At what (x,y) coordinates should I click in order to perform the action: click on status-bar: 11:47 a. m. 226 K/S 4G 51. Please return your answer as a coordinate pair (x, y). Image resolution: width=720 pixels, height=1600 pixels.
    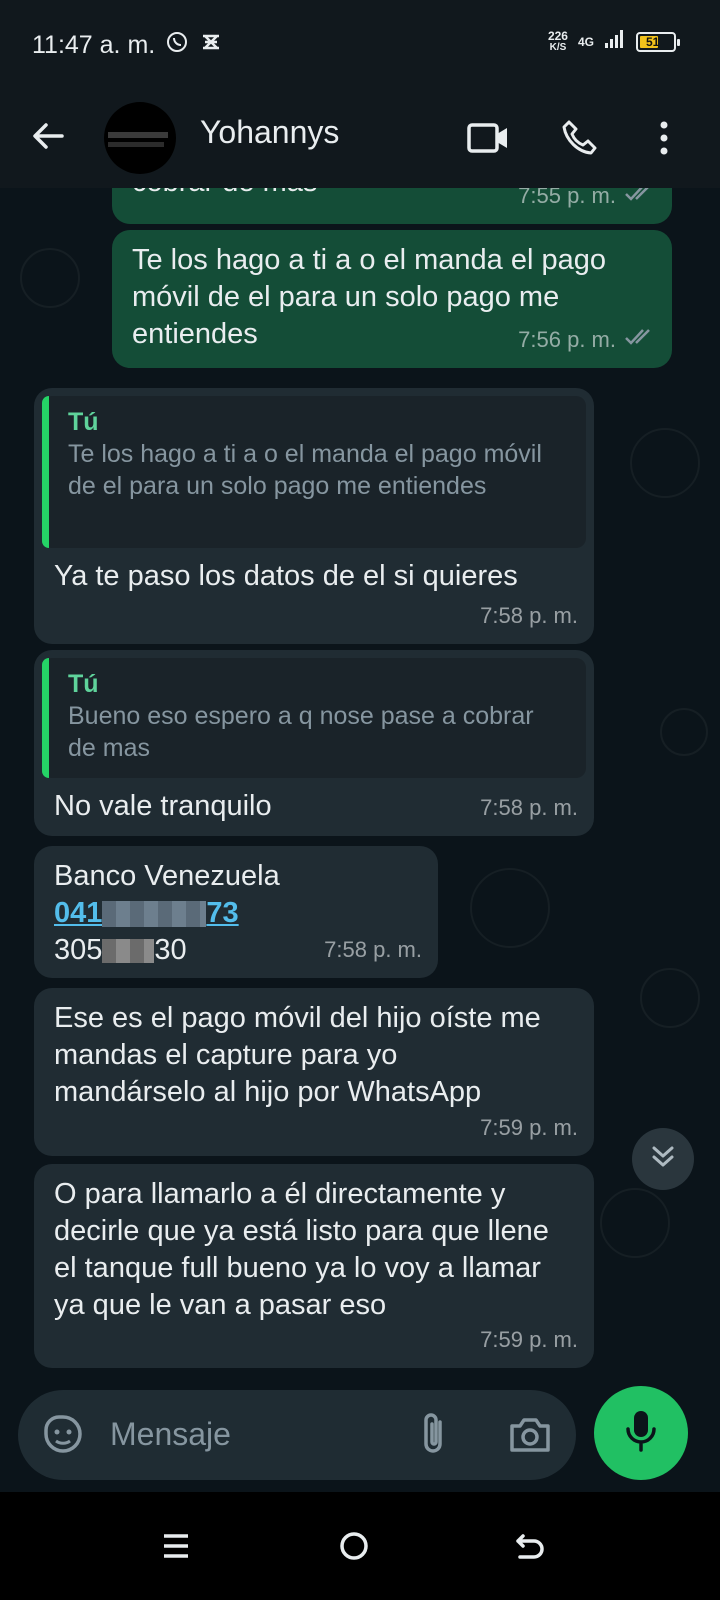
    Looking at the image, I should click on (360, 45).